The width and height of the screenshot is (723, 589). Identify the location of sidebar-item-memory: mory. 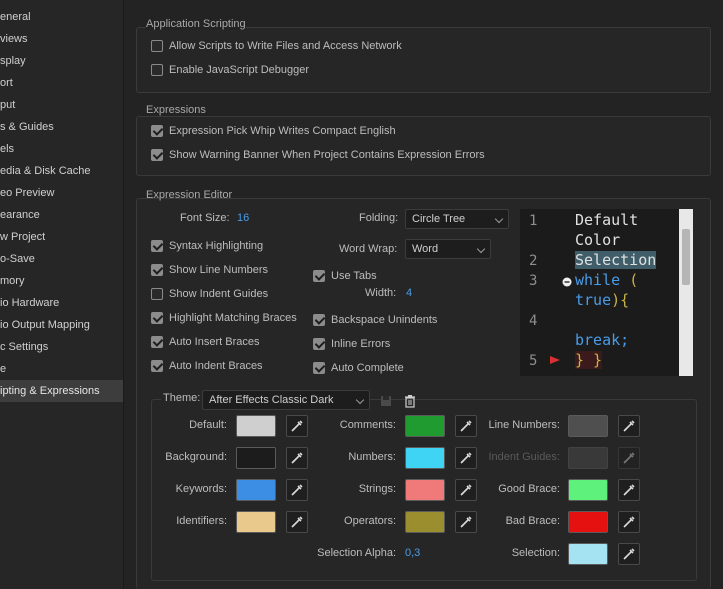
(61, 281).